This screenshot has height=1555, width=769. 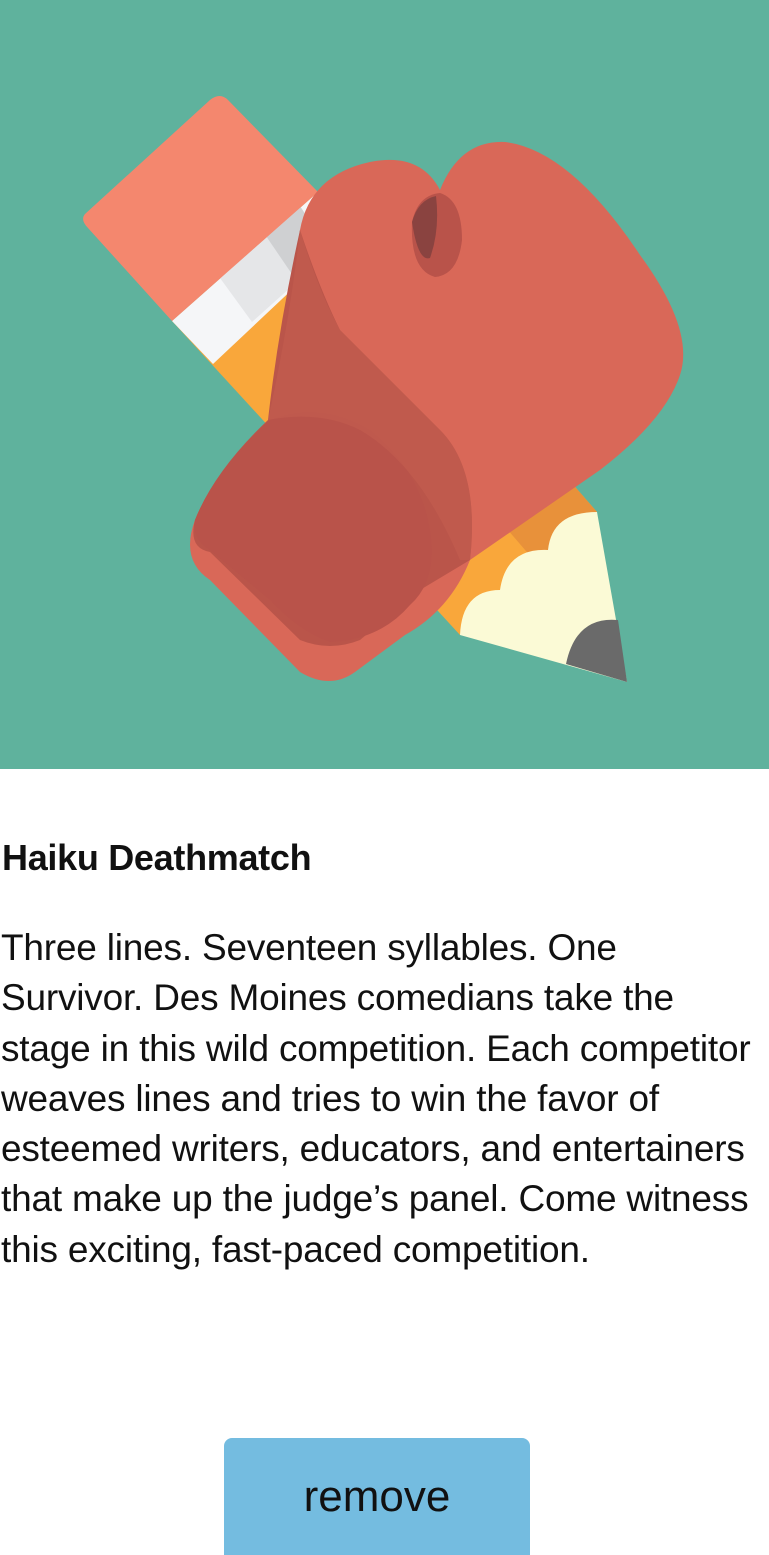 What do you see at coordinates (157, 857) in the screenshot?
I see `event-title: Haiku Deathmatch` at bounding box center [157, 857].